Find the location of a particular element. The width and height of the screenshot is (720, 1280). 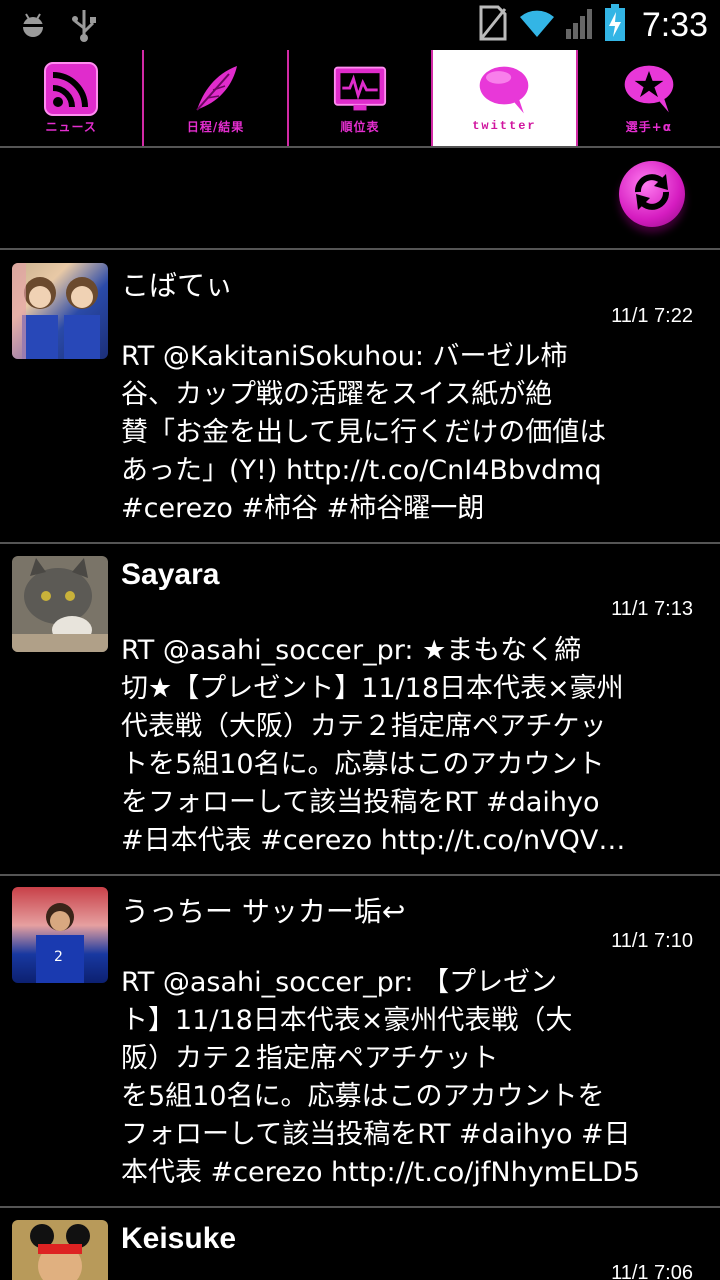

speech-bubble-icon is located at coordinates (504, 90).